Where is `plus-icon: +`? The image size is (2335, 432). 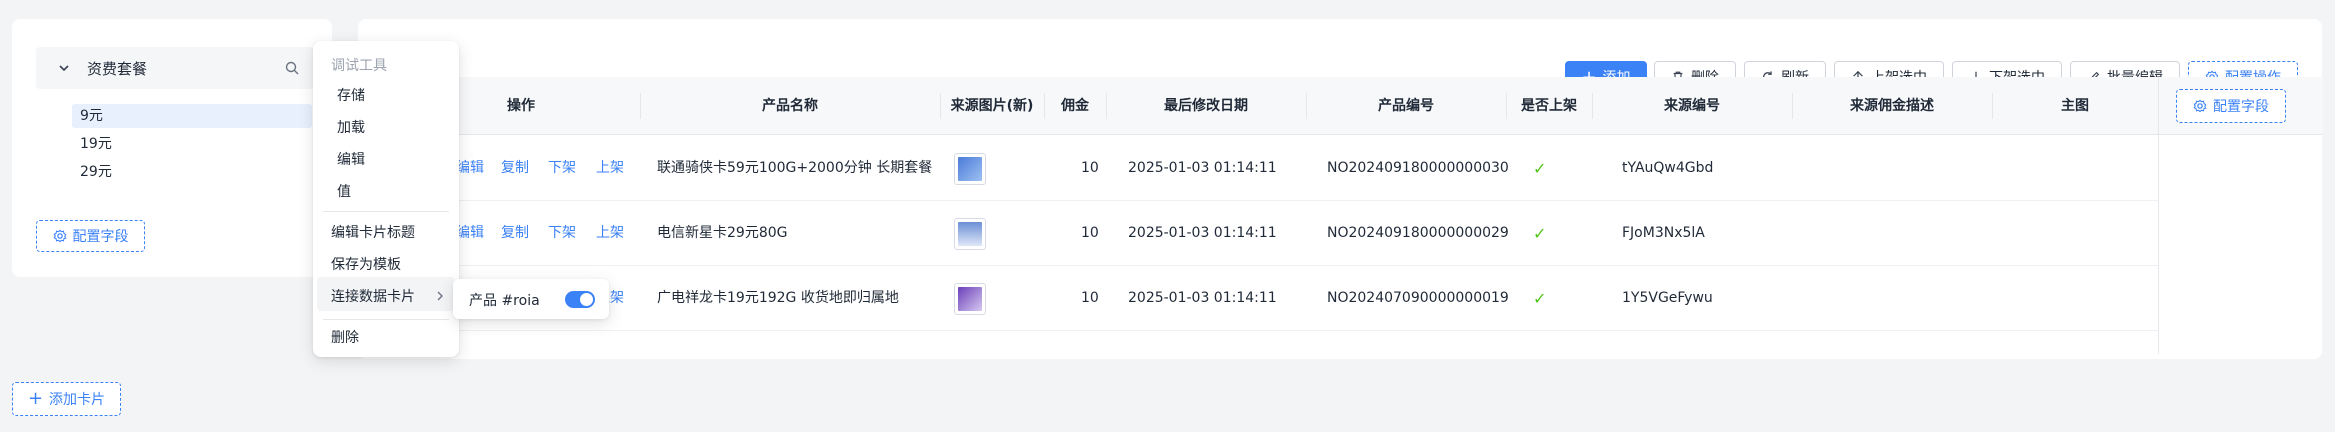
plus-icon: + is located at coordinates (35, 398).